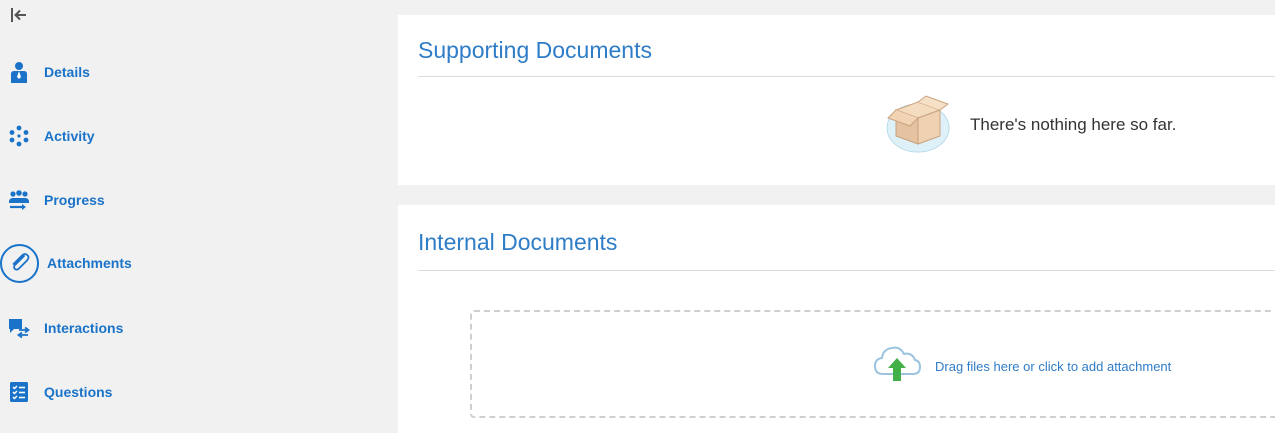  What do you see at coordinates (190, 263) in the screenshot?
I see `sidebar-item-attachments: Attachments` at bounding box center [190, 263].